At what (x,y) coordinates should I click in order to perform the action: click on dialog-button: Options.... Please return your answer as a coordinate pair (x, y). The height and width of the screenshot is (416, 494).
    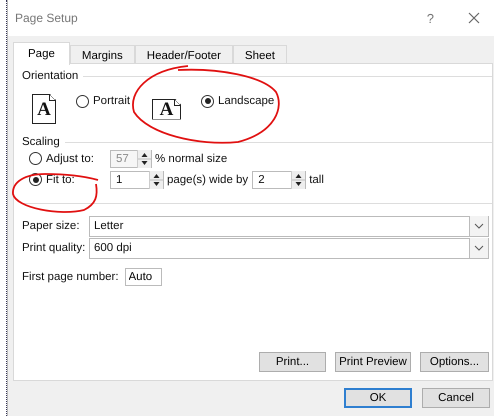
    Looking at the image, I should click on (454, 362).